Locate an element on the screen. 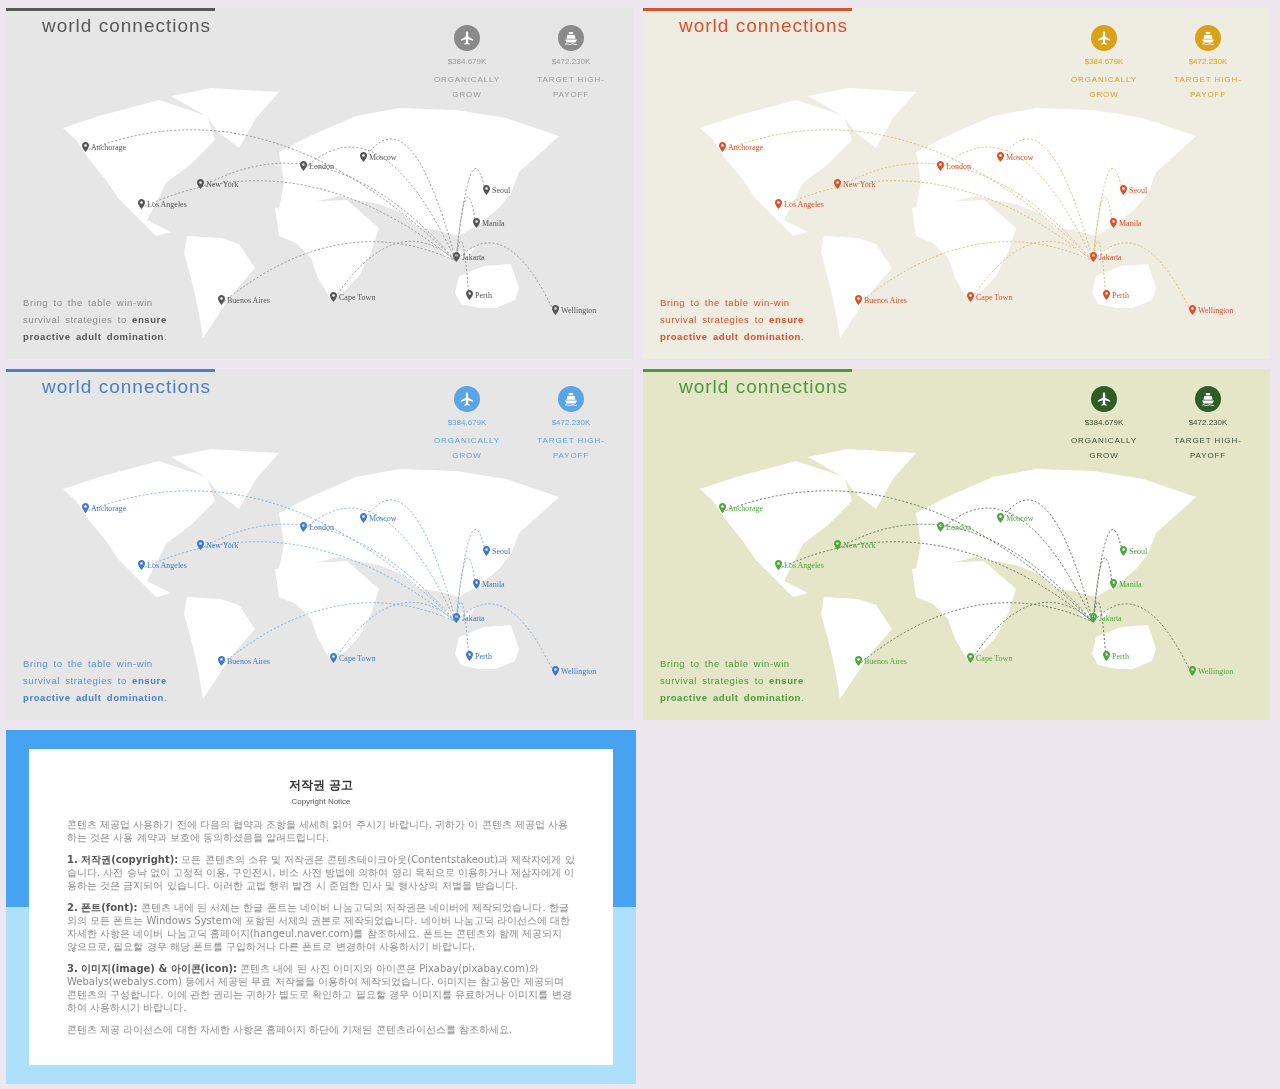 This screenshot has width=1280, height=1089. notice-subtitle: Copyright Notice is located at coordinates (321, 801).